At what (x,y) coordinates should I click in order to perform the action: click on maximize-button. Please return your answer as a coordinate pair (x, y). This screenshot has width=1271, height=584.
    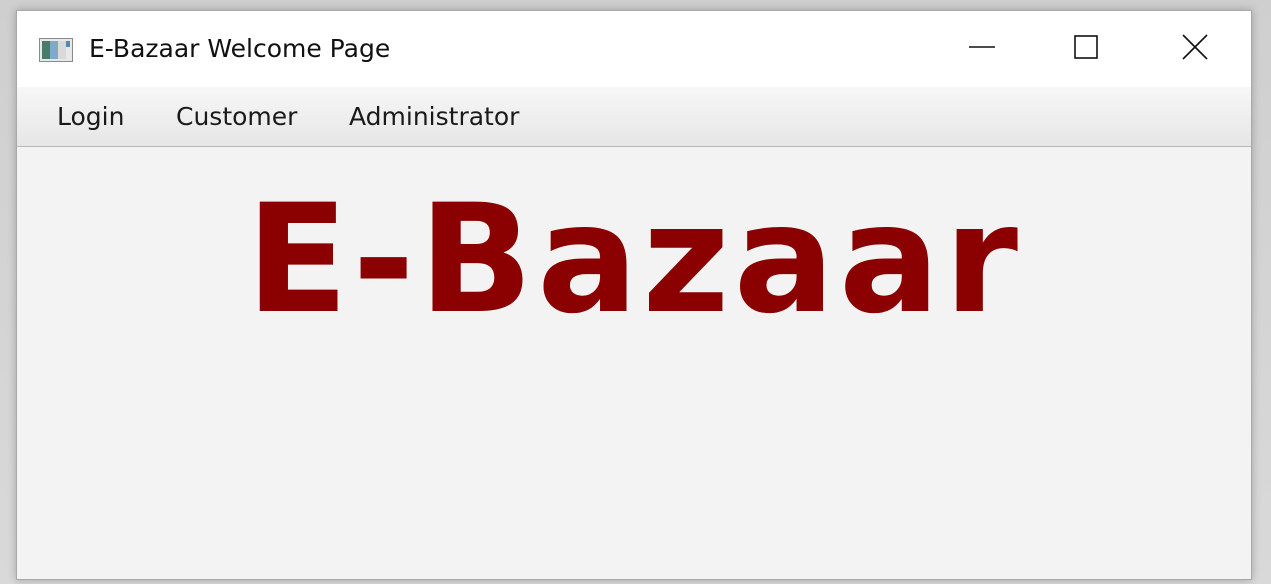
    Looking at the image, I should click on (1086, 49).